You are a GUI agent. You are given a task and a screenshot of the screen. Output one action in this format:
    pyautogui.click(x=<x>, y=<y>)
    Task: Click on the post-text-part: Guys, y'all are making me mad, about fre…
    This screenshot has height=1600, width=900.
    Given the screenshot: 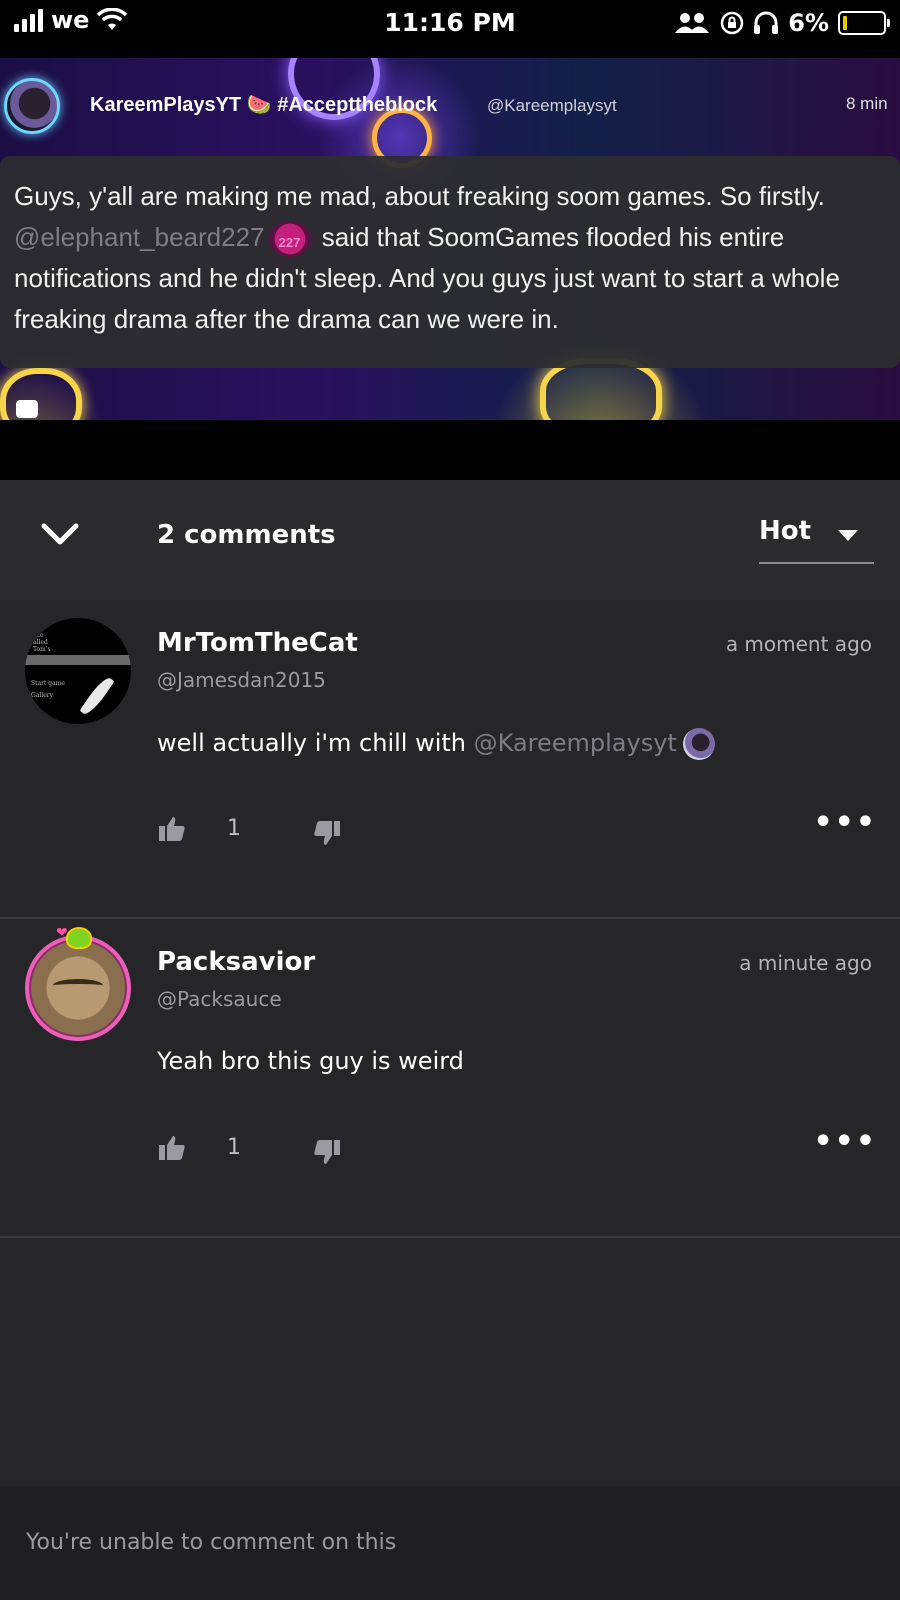 What is the action you would take?
    pyautogui.click(x=419, y=196)
    